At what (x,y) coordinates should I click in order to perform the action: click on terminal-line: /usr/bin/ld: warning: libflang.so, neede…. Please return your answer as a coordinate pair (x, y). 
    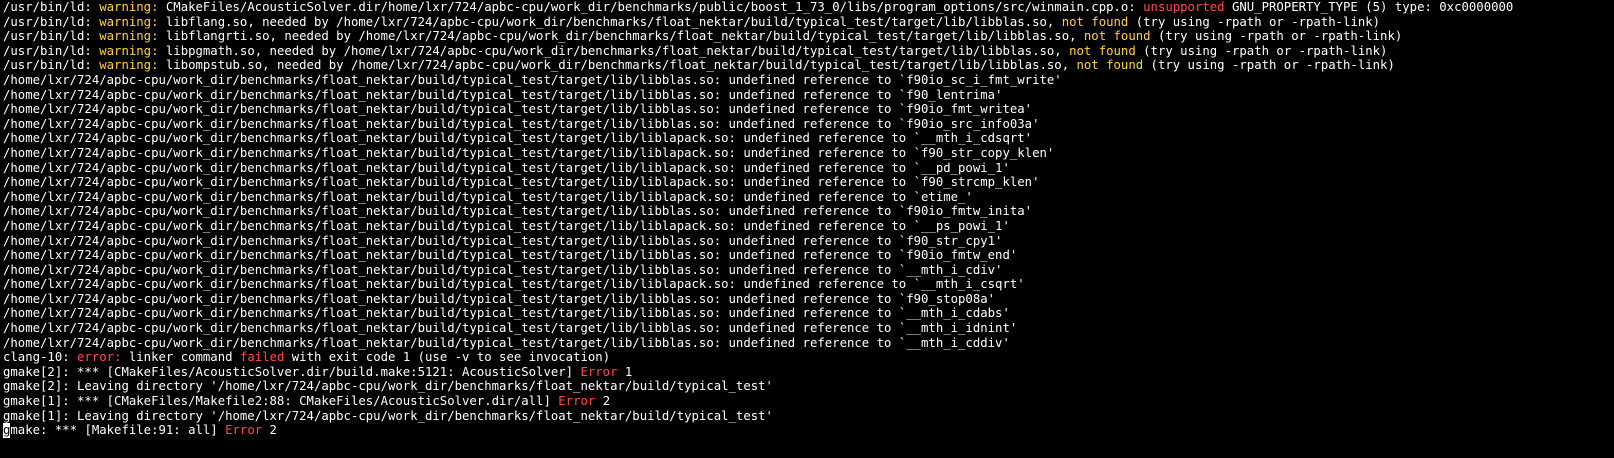
    Looking at the image, I should click on (808, 22).